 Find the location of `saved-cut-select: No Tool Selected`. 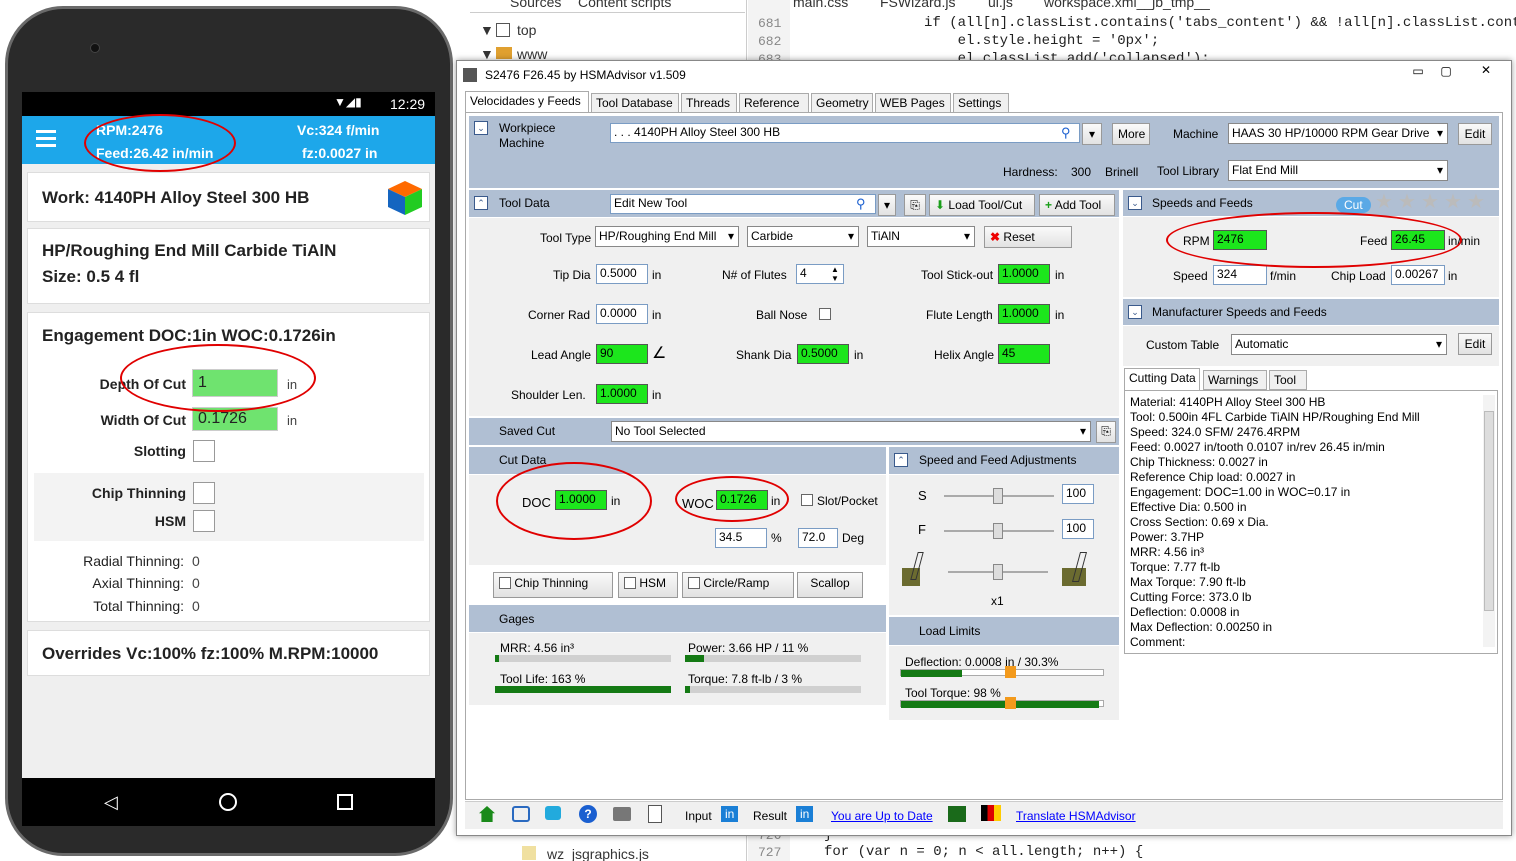

saved-cut-select: No Tool Selected is located at coordinates (851, 431).